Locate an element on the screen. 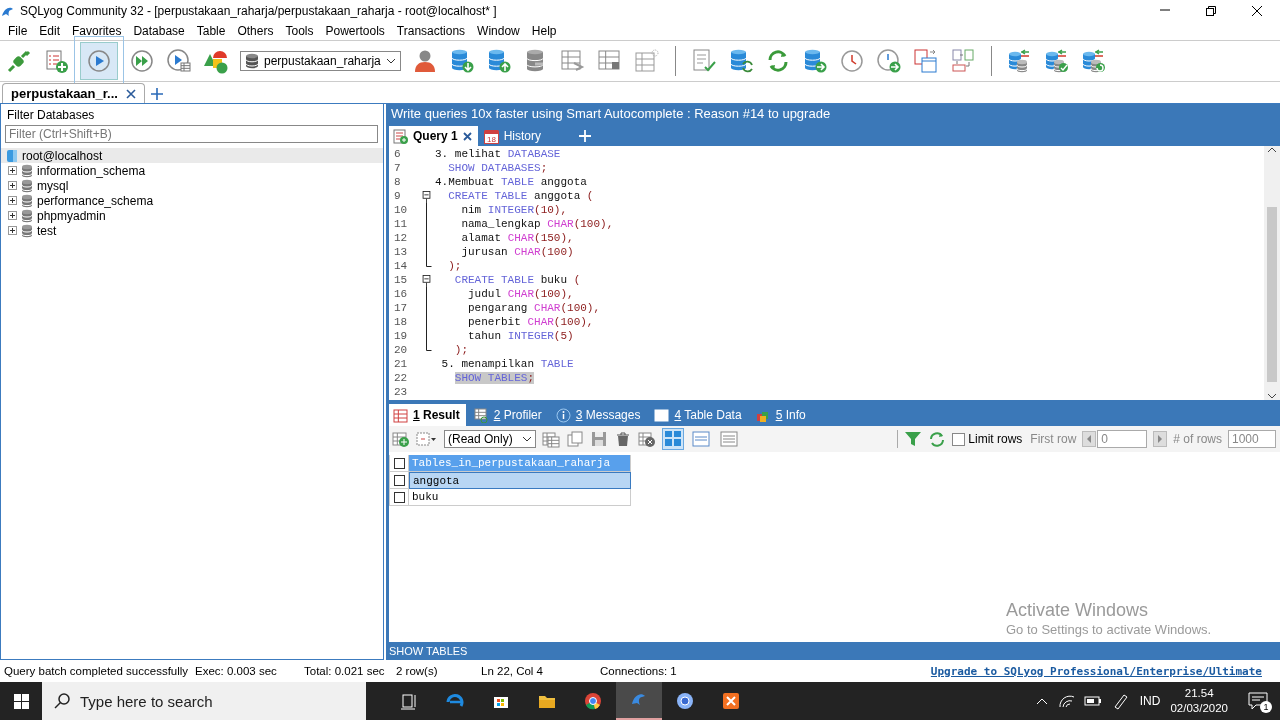 Image resolution: width=1280 pixels, height=720 pixels. clock-icon is located at coordinates (851, 61).